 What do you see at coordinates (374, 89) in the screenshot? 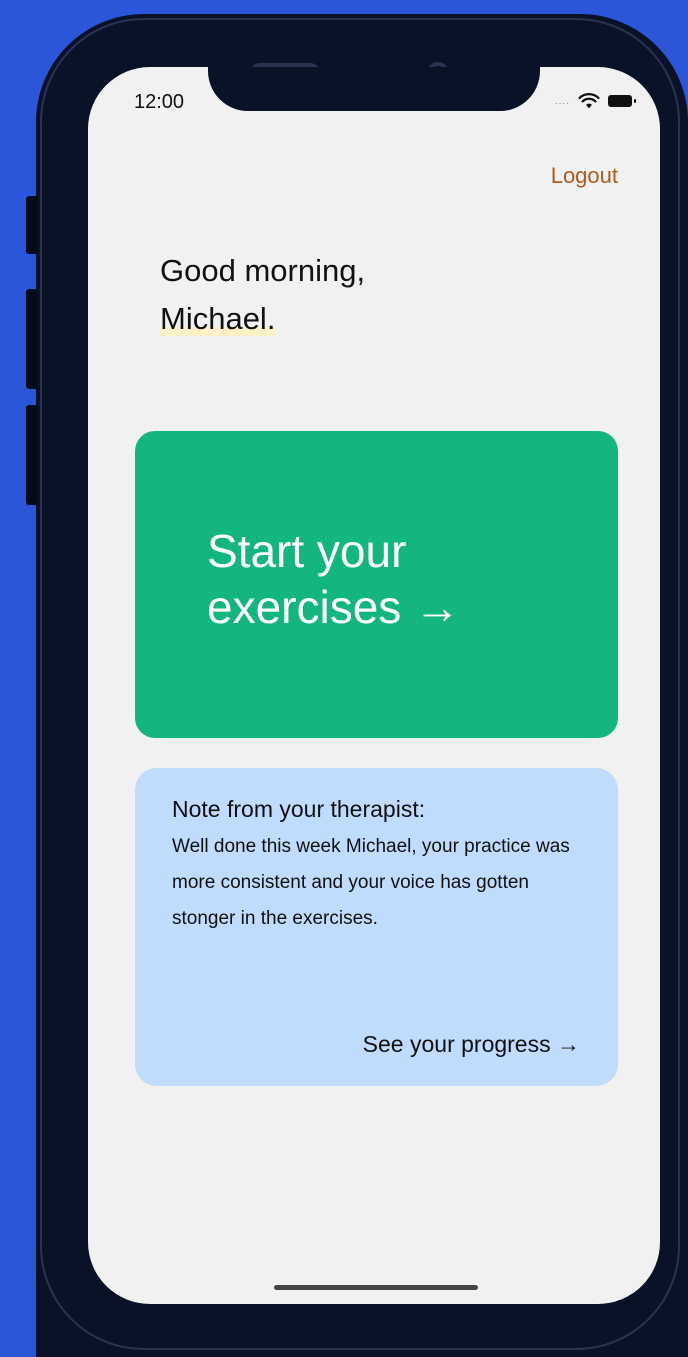
I see `notch` at bounding box center [374, 89].